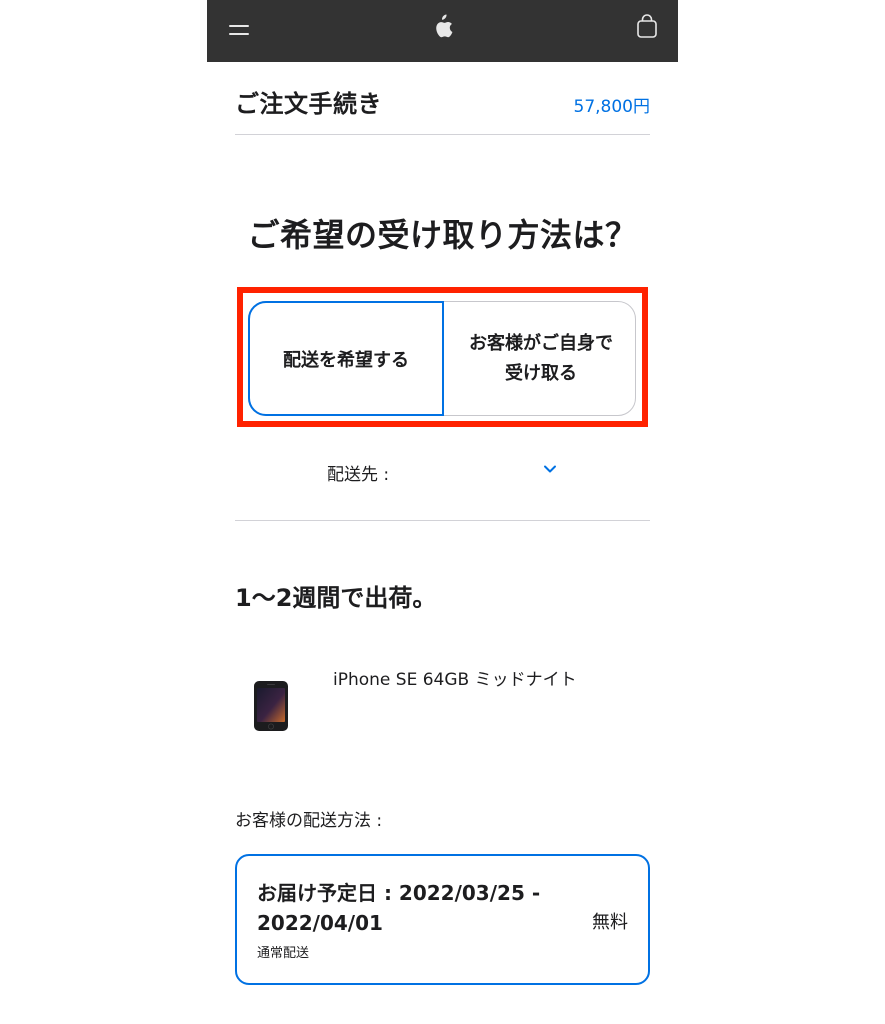  I want to click on shipping-time-heading: 1〜2週間で出荷。, so click(336, 598).